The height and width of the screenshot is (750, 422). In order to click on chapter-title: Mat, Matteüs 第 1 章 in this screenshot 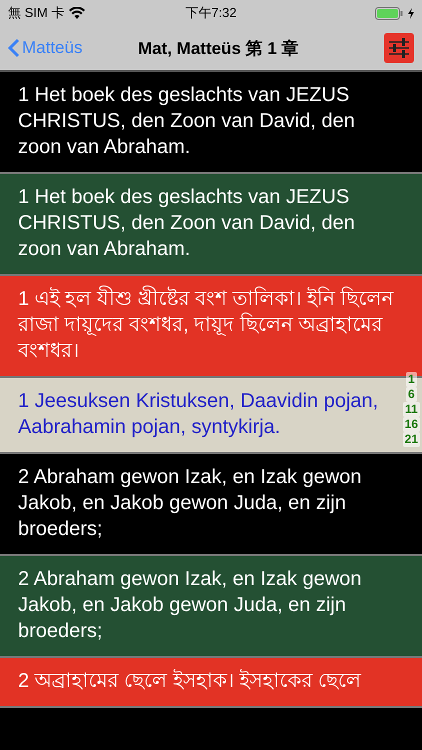, I will do `click(218, 49)`.